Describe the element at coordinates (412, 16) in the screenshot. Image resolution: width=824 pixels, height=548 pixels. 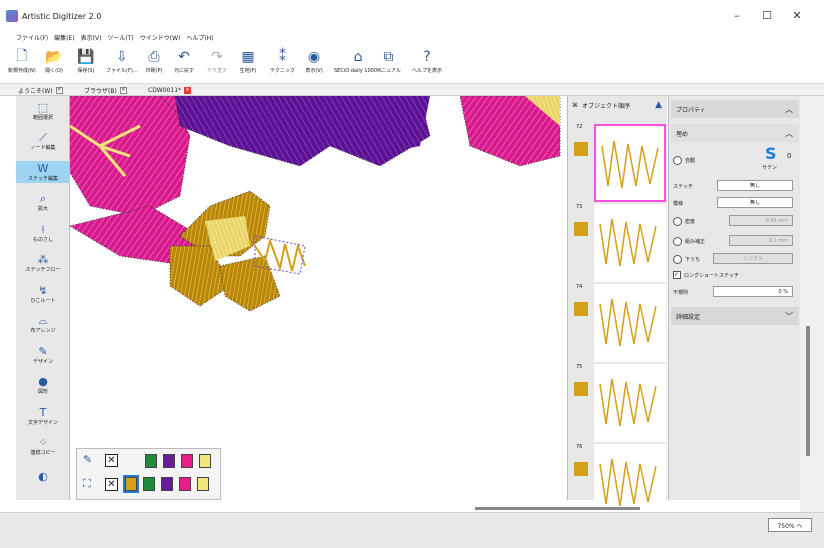
I see `title-bar: Artistic Digitizer 2.0 – ☐ ✕` at that location.